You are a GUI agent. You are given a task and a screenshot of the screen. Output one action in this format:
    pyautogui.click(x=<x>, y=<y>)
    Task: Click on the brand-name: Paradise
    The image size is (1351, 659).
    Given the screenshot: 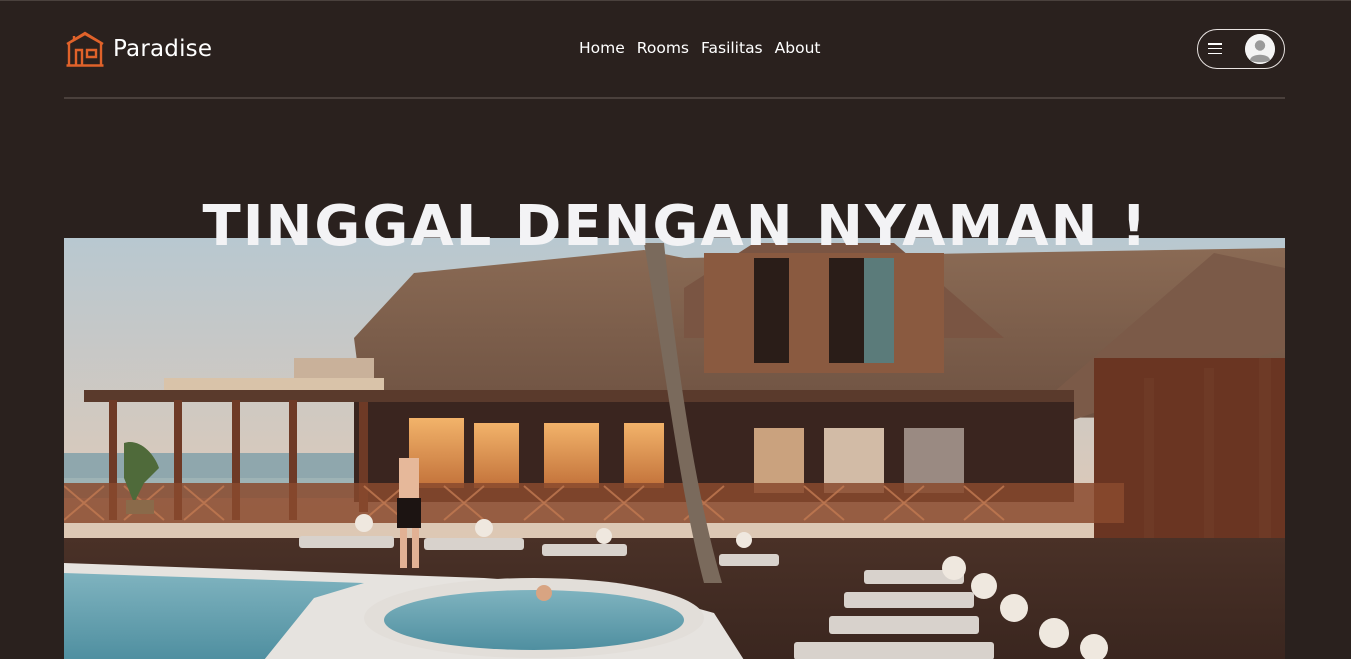 What is the action you would take?
    pyautogui.click(x=163, y=49)
    